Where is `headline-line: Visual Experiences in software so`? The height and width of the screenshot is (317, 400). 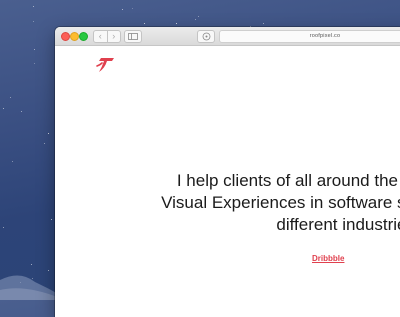
headline-line: Visual Experiences in software so is located at coordinates (280, 202).